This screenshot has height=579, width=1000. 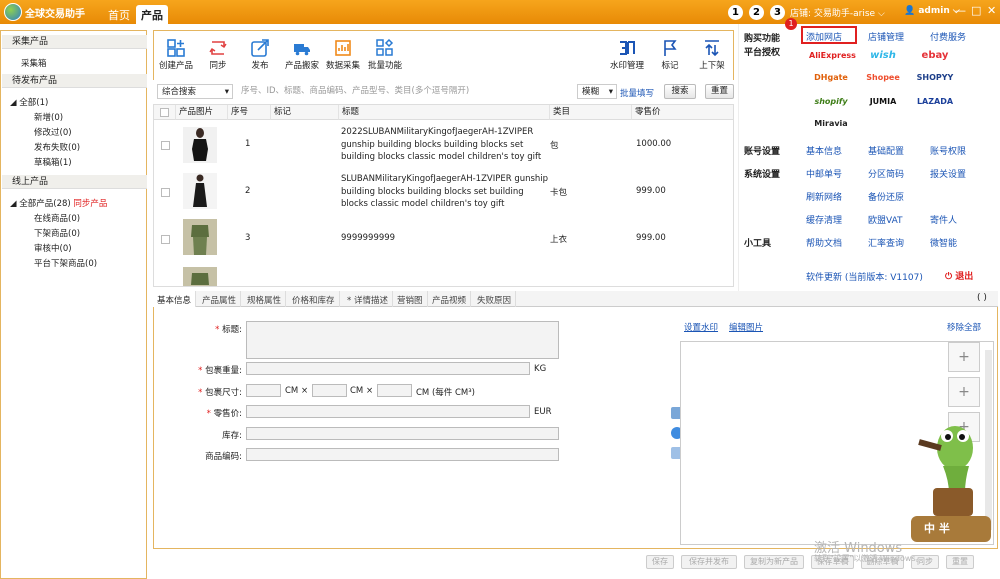 What do you see at coordinates (824, 173) in the screenshot?
I see `china-post-link: 中邮单号` at bounding box center [824, 173].